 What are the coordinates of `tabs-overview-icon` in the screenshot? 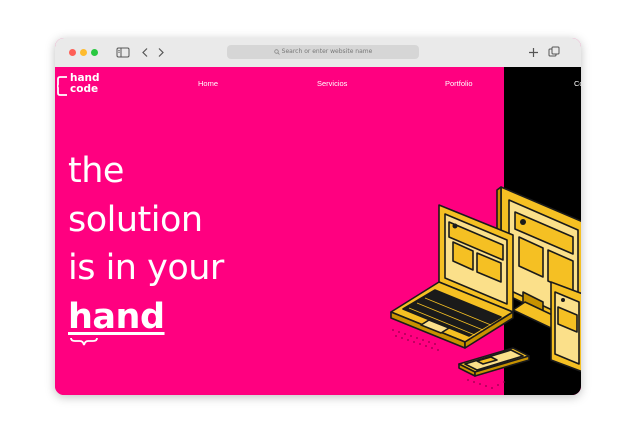 It's located at (554, 52).